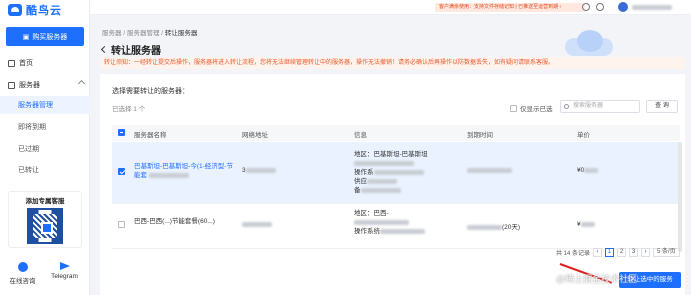 The height and width of the screenshot is (295, 691). What do you see at coordinates (257, 224) in the screenshot?
I see `server-ip` at bounding box center [257, 224].